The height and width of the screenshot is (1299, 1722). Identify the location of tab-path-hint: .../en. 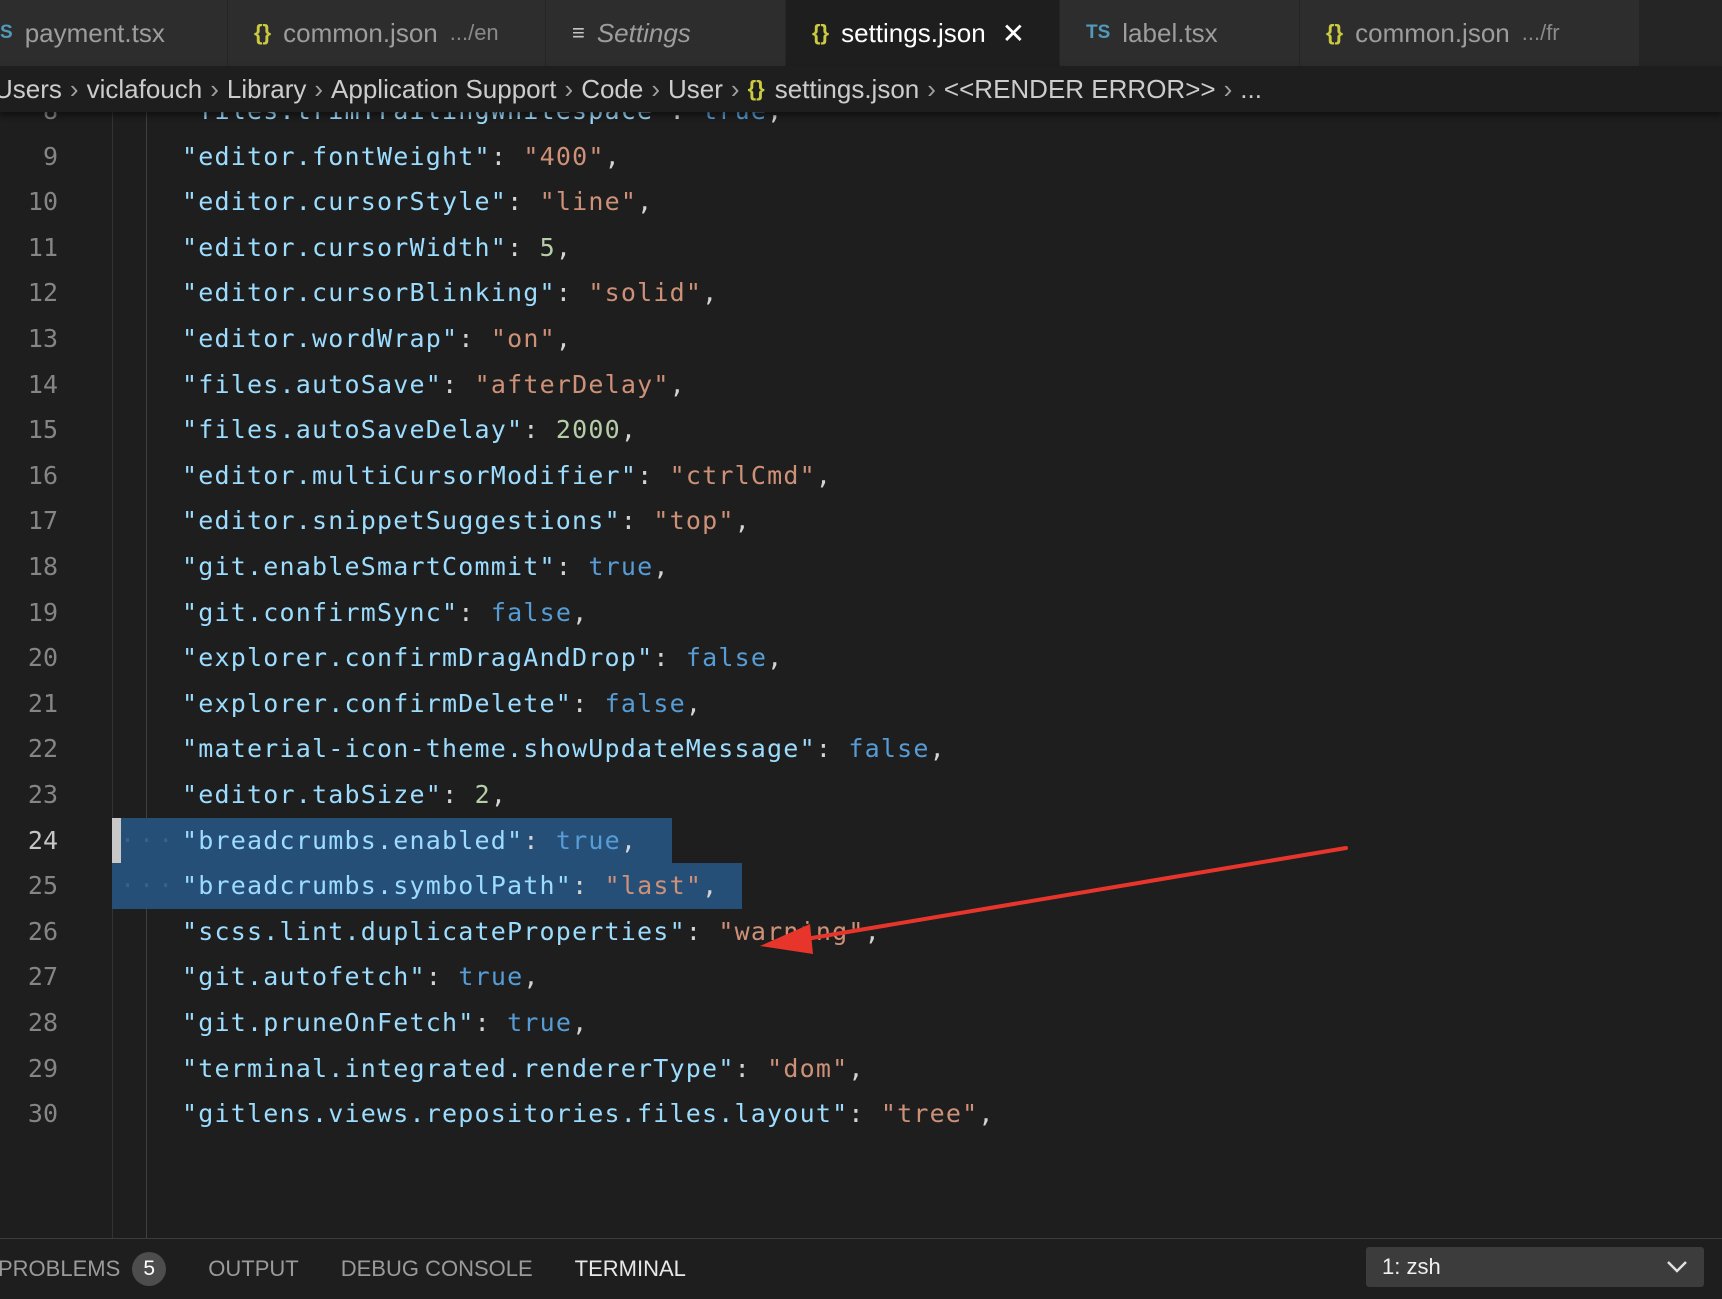
(474, 32).